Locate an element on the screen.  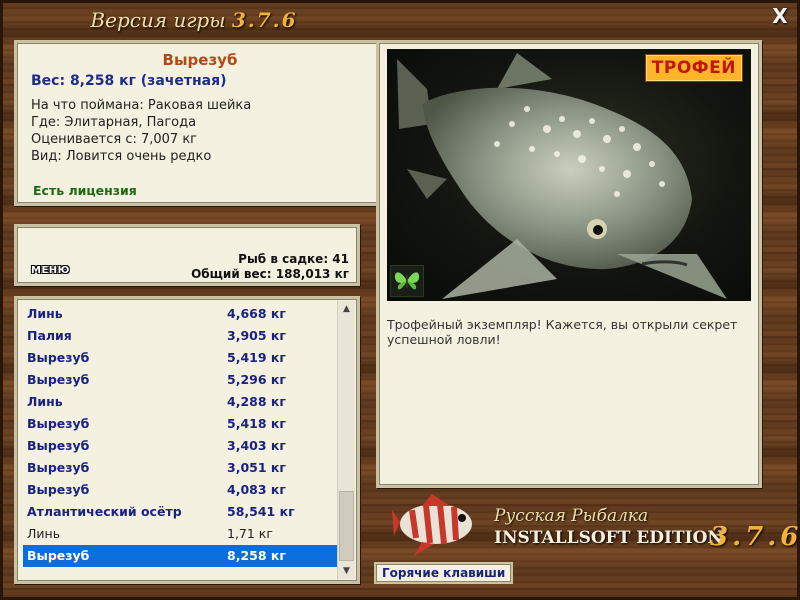
license-status: Есть лицензия is located at coordinates (85, 190).